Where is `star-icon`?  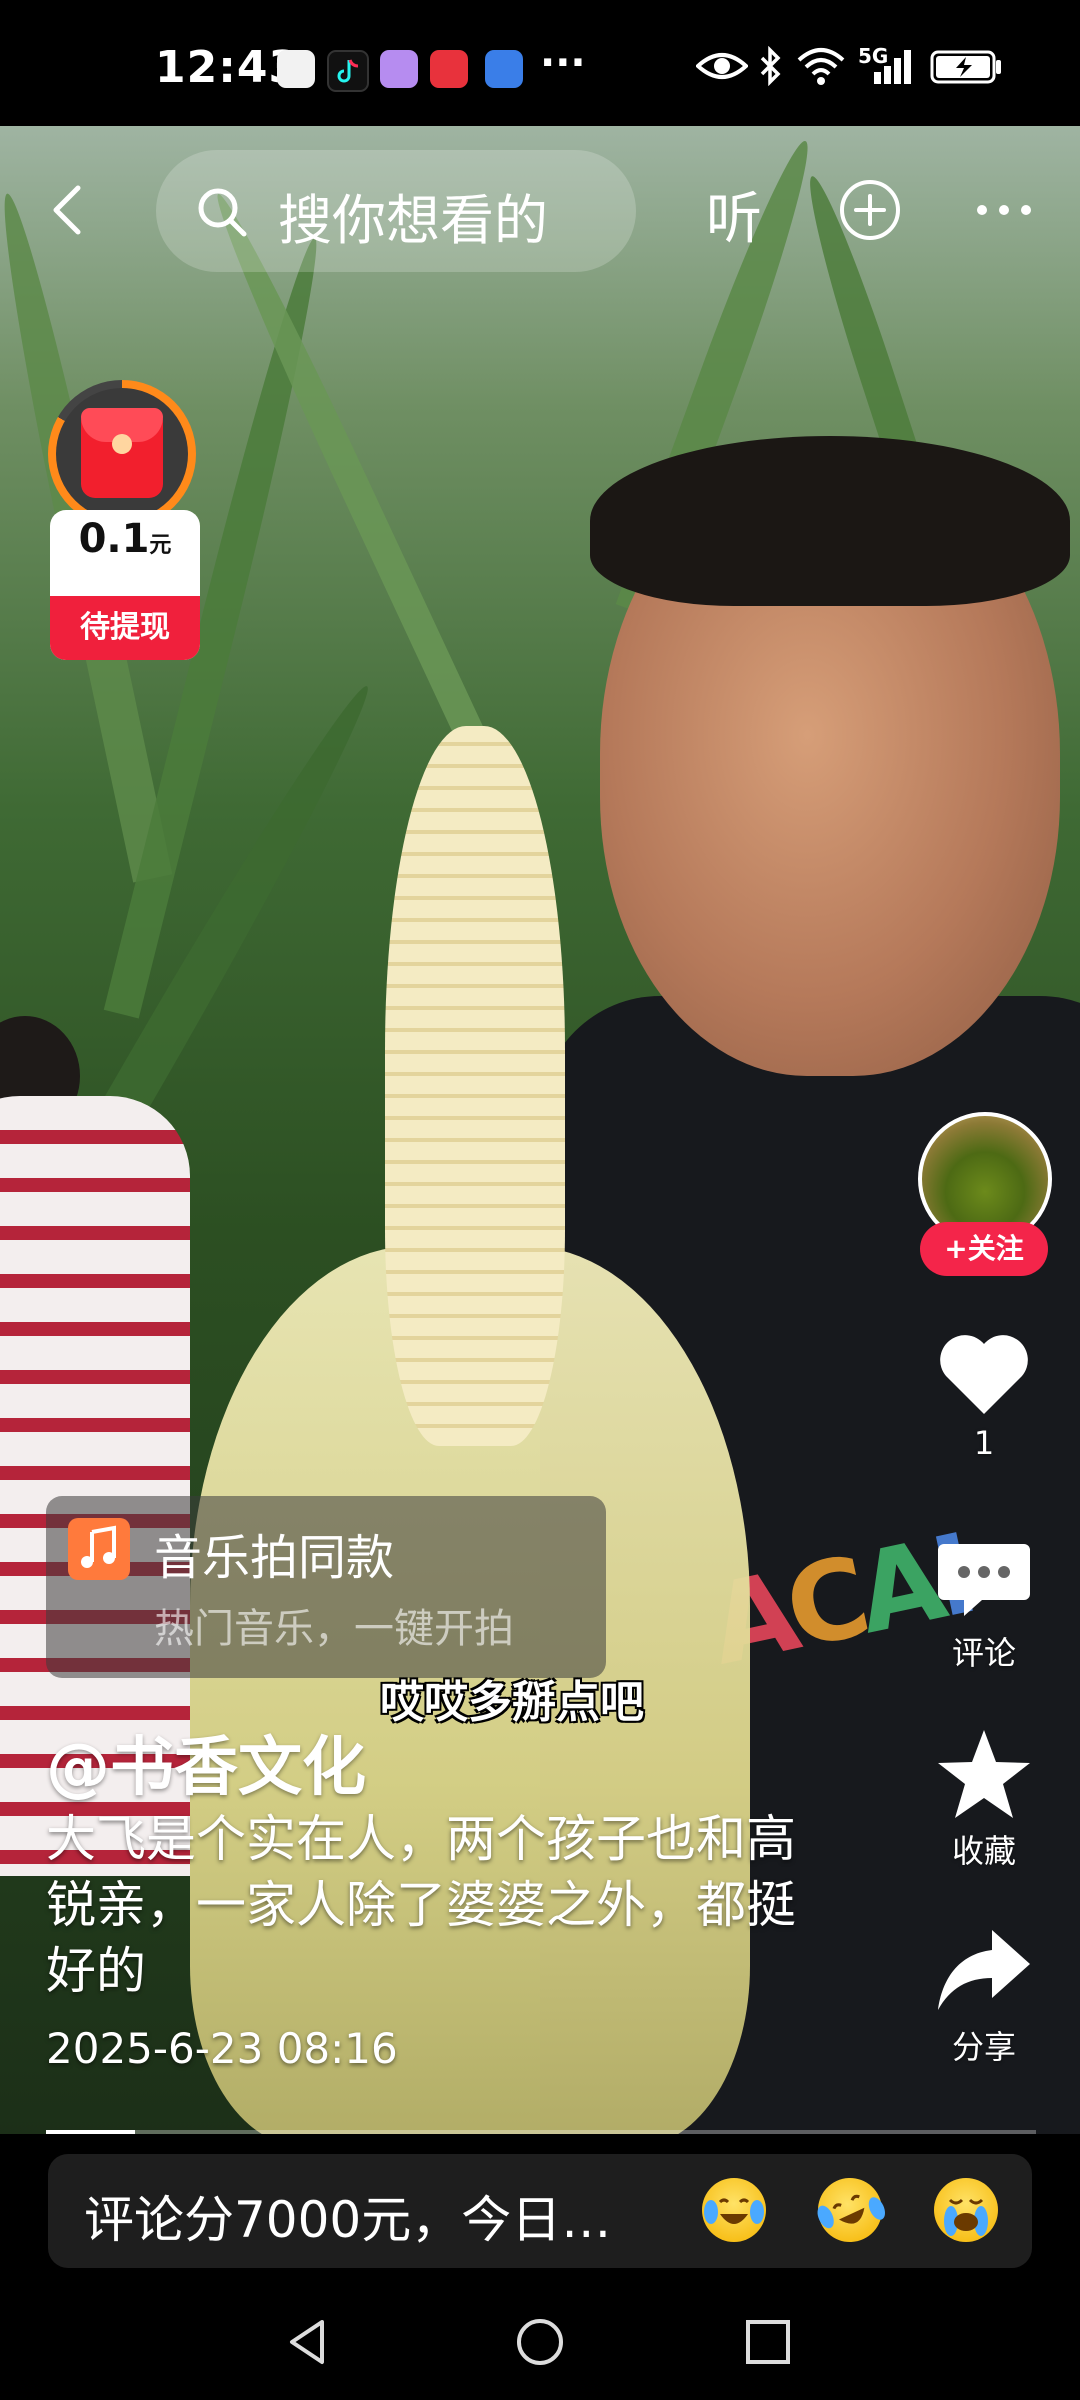 star-icon is located at coordinates (984, 1774).